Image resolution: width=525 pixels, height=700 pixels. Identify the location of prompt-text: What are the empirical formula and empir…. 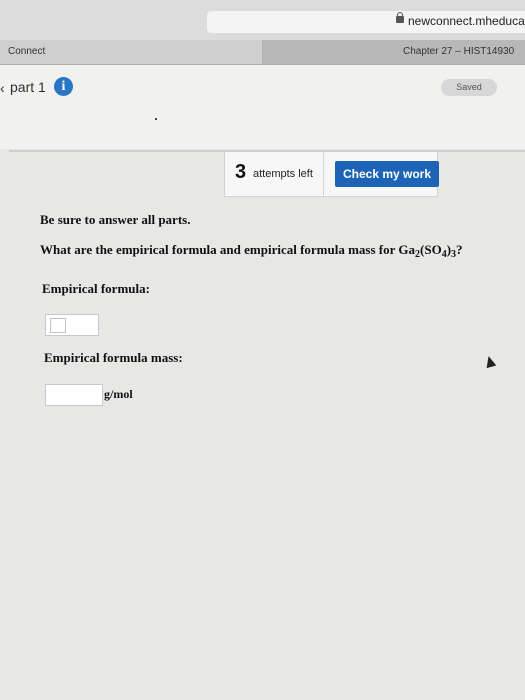
(228, 249).